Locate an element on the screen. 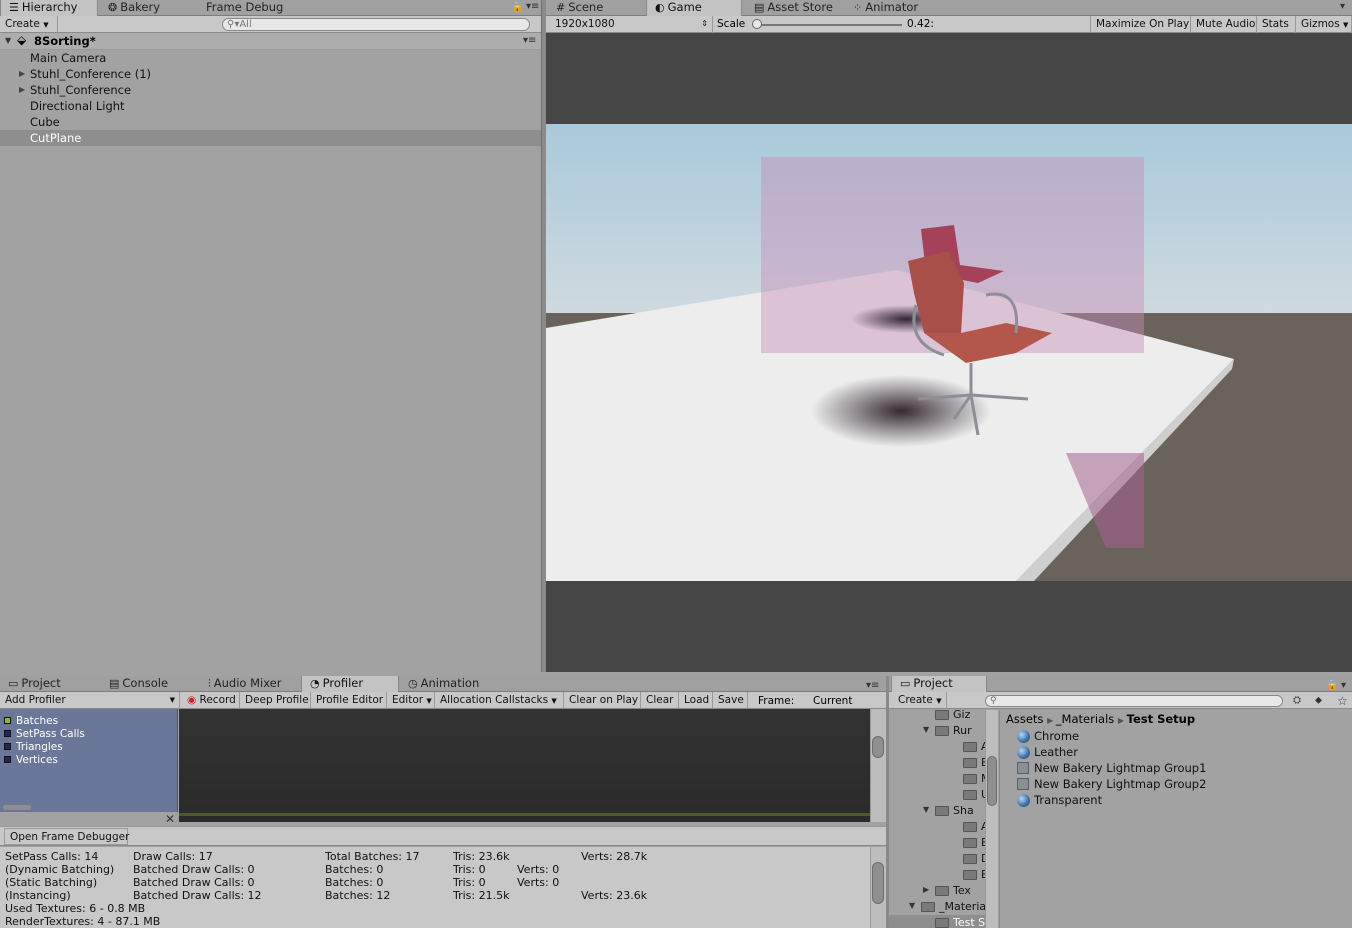 This screenshot has height=928, width=1352. tab-project: ▭ Project is located at coordinates (50, 684).